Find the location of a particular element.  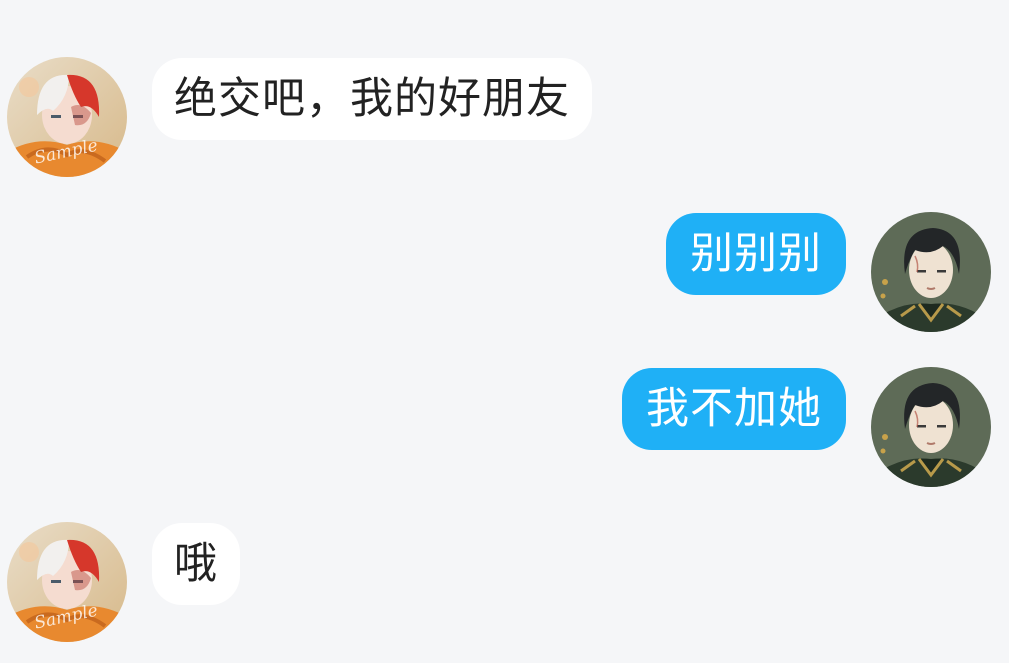

message-text: 我不加她 is located at coordinates (734, 408).